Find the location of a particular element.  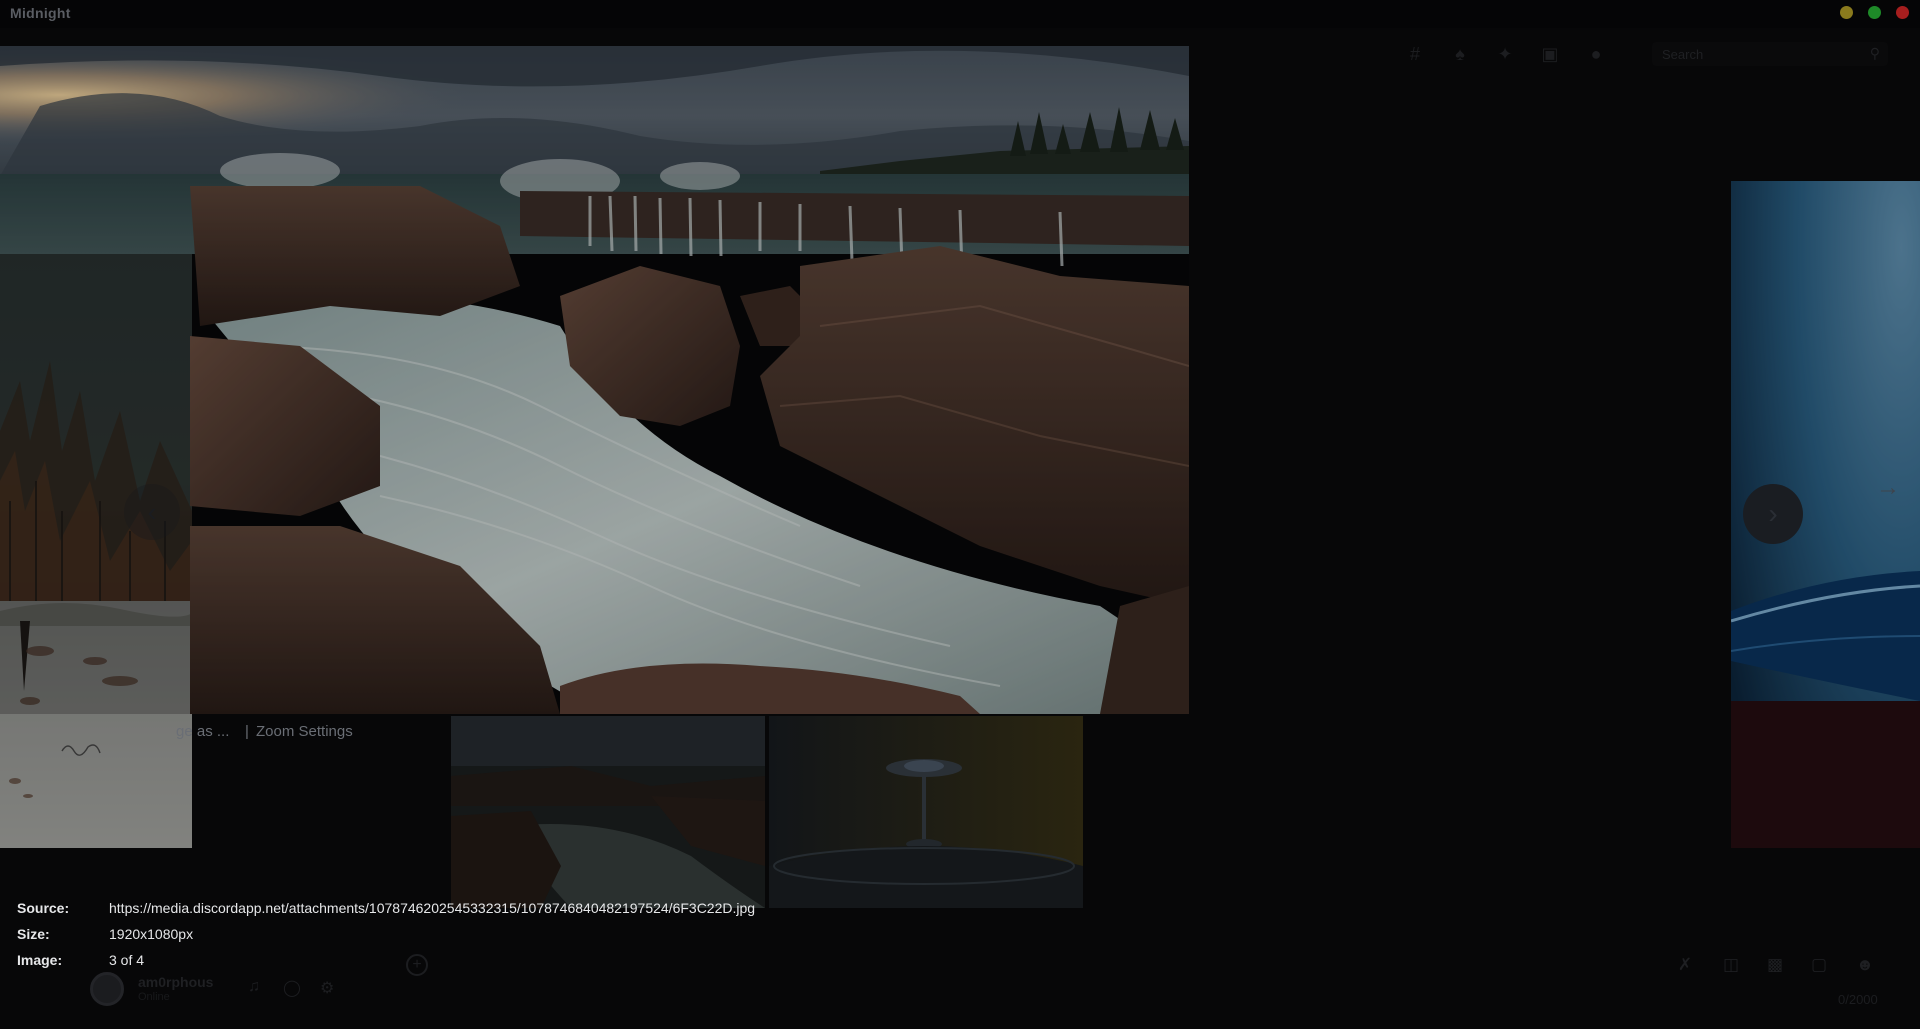

size-value: 1920x1080px is located at coordinates (151, 934).